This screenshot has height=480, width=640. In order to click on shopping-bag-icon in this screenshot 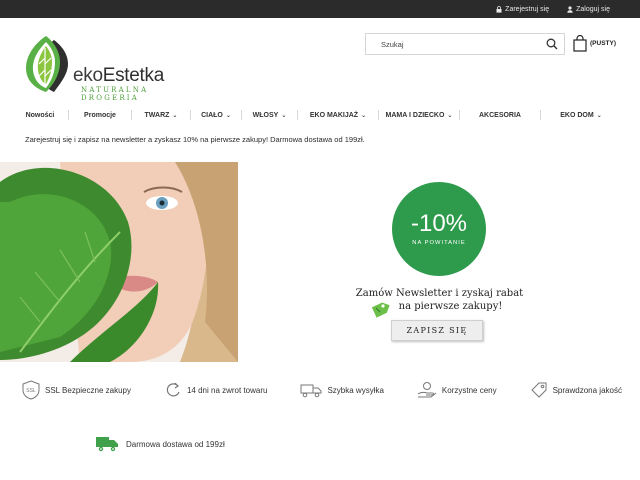, I will do `click(580, 43)`.